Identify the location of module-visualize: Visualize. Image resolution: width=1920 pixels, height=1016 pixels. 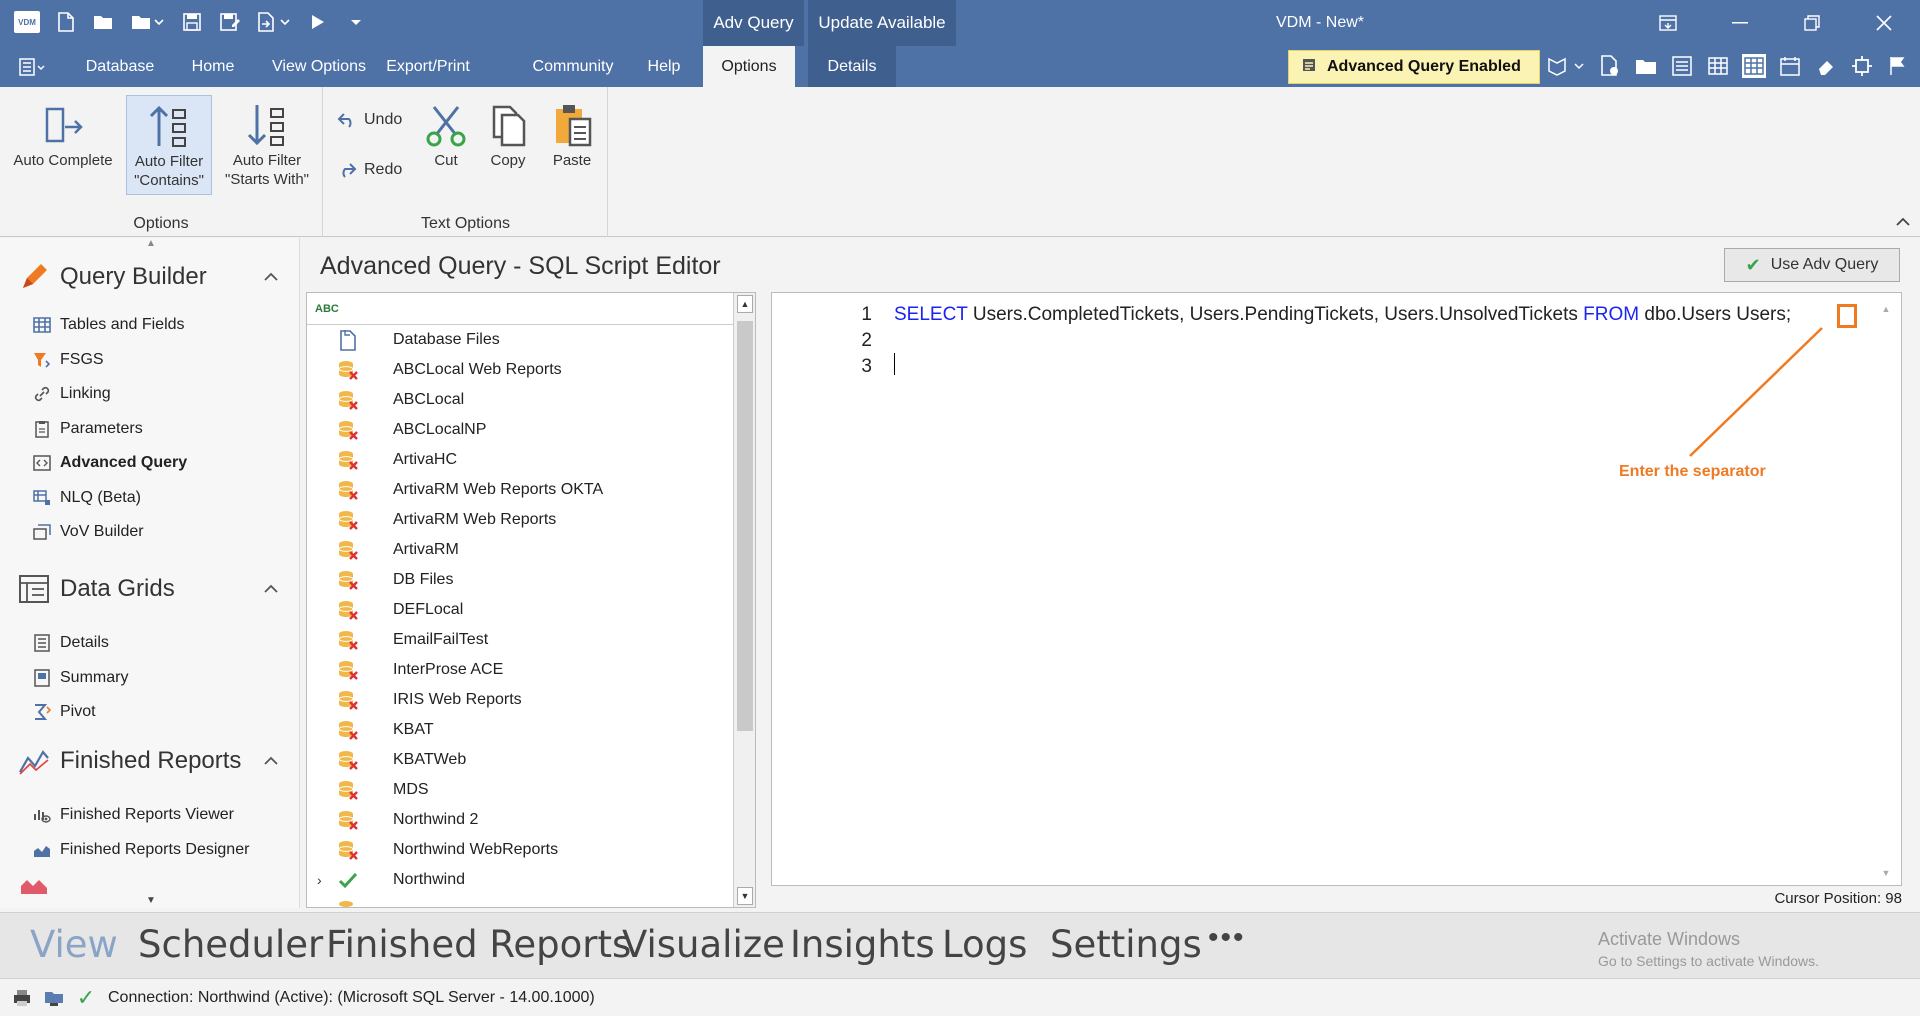
(703, 944).